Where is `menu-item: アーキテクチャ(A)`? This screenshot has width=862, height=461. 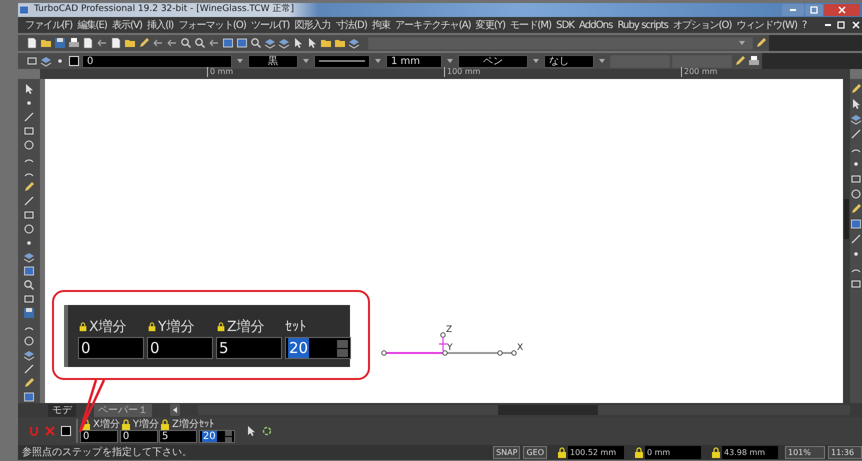
menu-item: アーキテクチャ(A) is located at coordinates (433, 25).